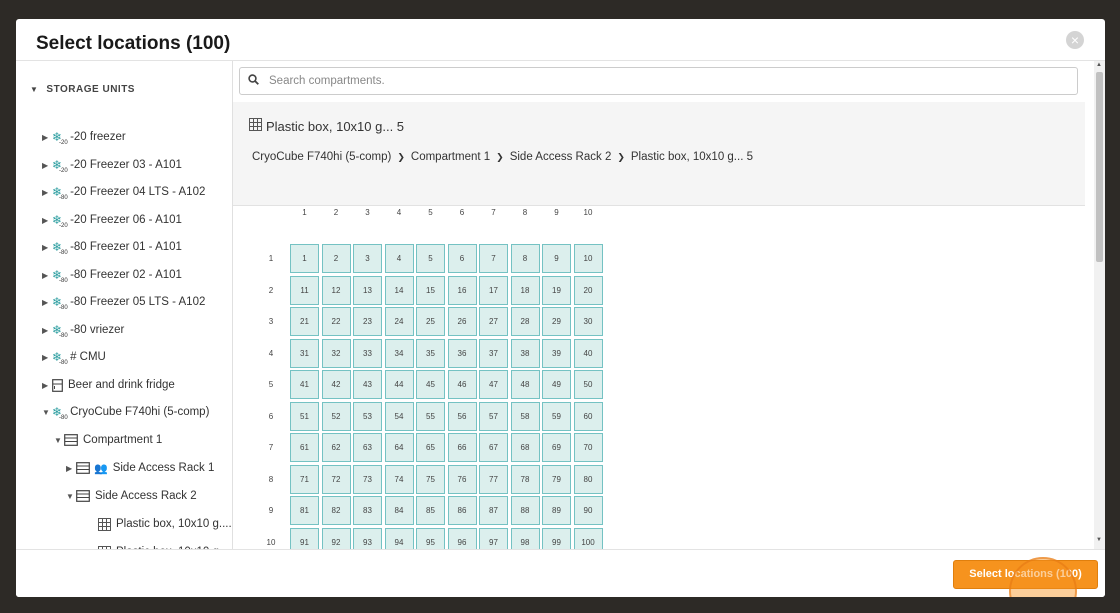 Image resolution: width=1120 pixels, height=613 pixels. Describe the element at coordinates (108, 440) in the screenshot. I see `tree-item: ▼ Compartment 1` at that location.